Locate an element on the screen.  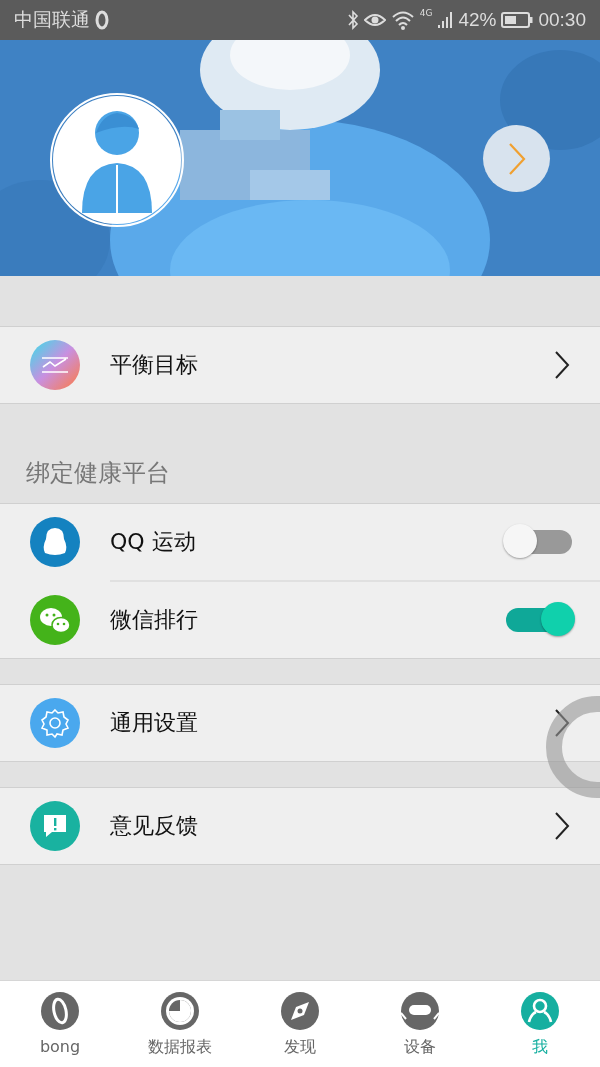
nav-tab: bong is located at coordinates (60, 1024).